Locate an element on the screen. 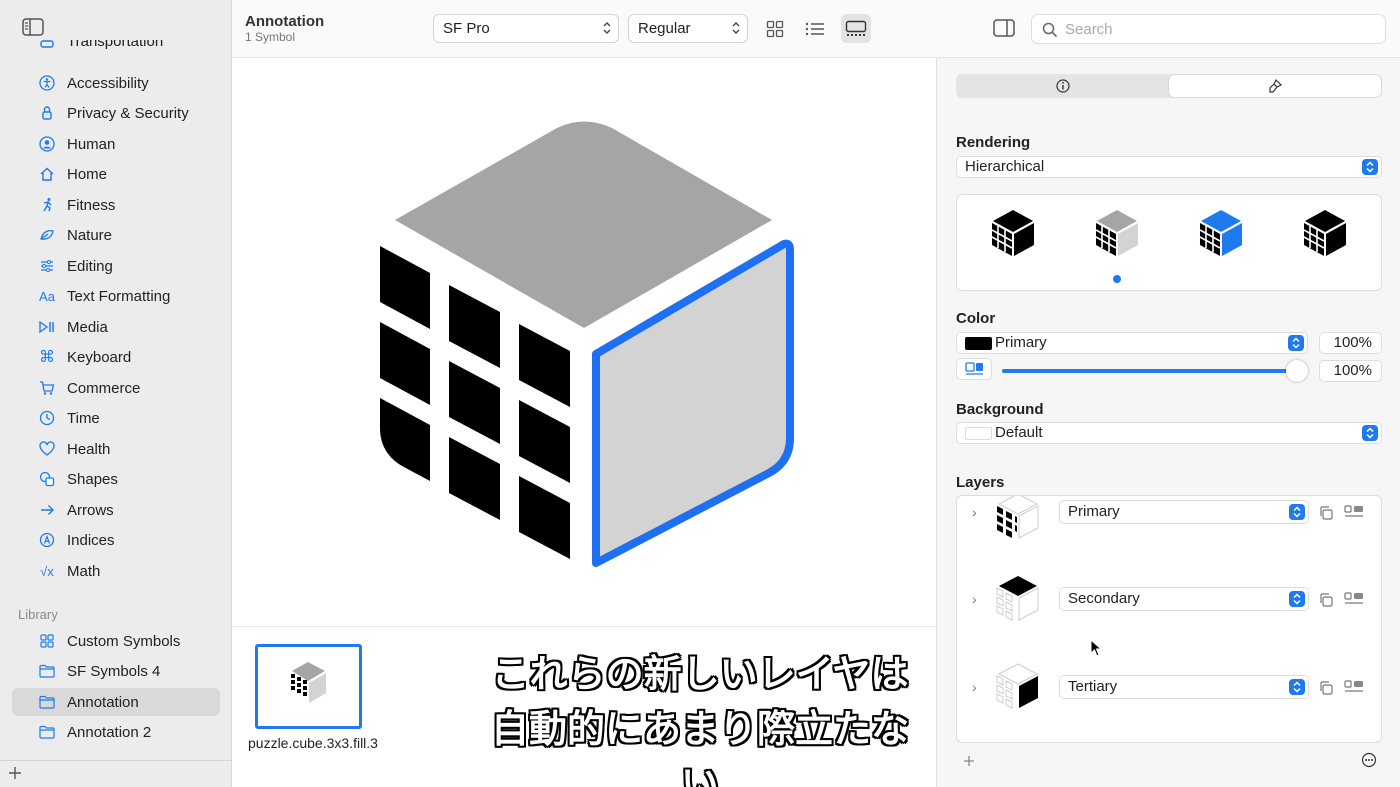 The width and height of the screenshot is (1400, 787). play-pause-icon is located at coordinates (47, 327).